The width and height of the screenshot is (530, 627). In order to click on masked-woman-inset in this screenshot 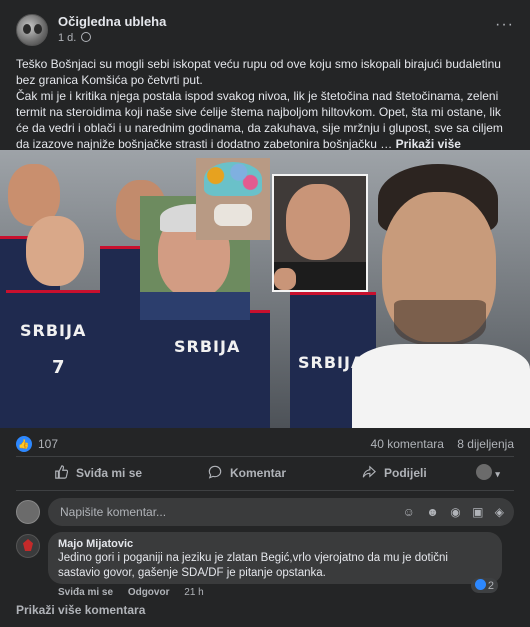, I will do `click(233, 199)`.